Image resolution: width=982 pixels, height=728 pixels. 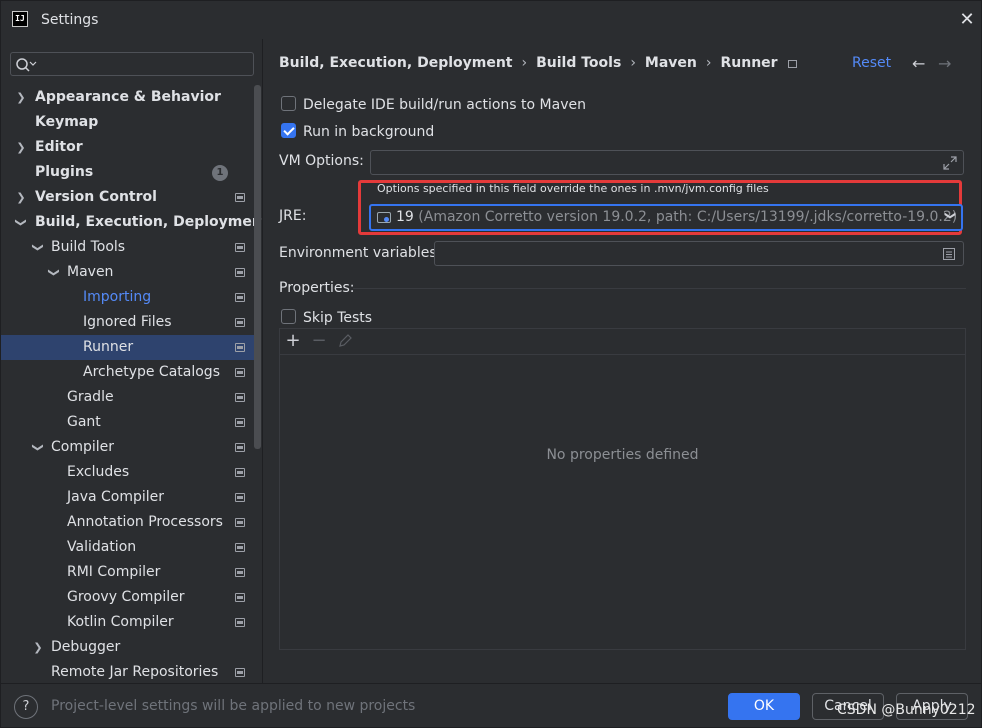 What do you see at coordinates (918, 63) in the screenshot?
I see `back-arrow-icon: ←` at bounding box center [918, 63].